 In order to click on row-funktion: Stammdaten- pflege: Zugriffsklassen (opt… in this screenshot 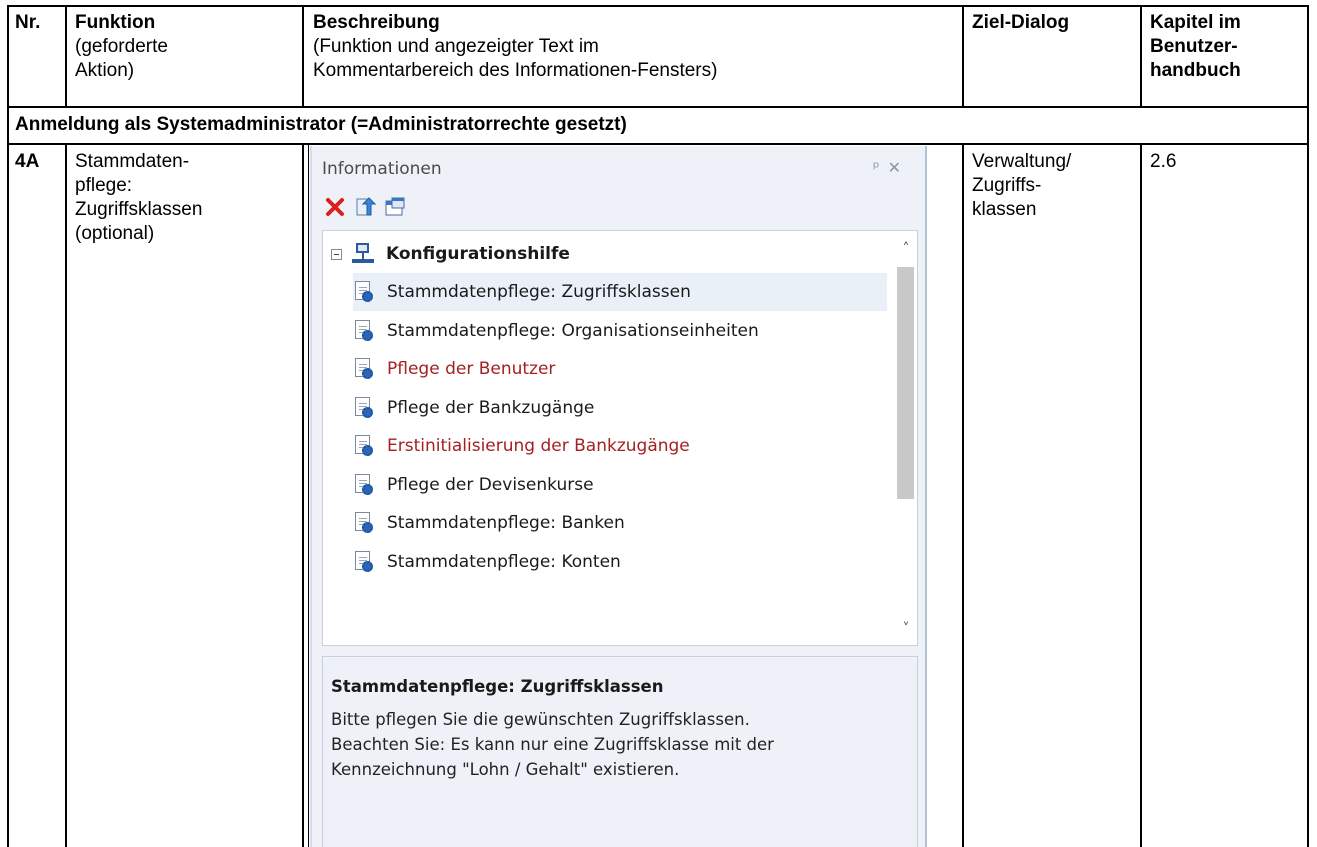, I will do `click(139, 197)`.